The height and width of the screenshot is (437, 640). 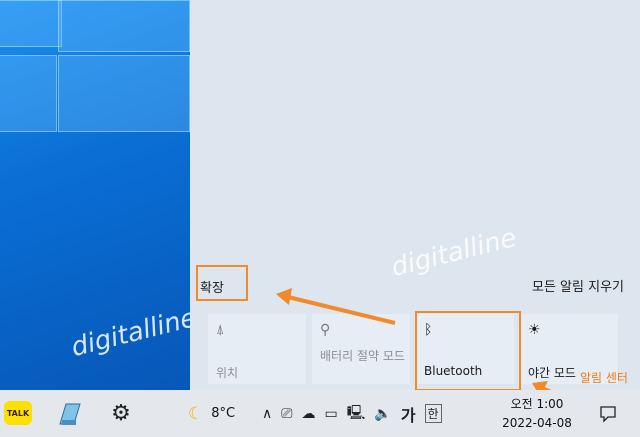 What do you see at coordinates (534, 330) in the screenshot?
I see `night-light-icon: ☀` at bounding box center [534, 330].